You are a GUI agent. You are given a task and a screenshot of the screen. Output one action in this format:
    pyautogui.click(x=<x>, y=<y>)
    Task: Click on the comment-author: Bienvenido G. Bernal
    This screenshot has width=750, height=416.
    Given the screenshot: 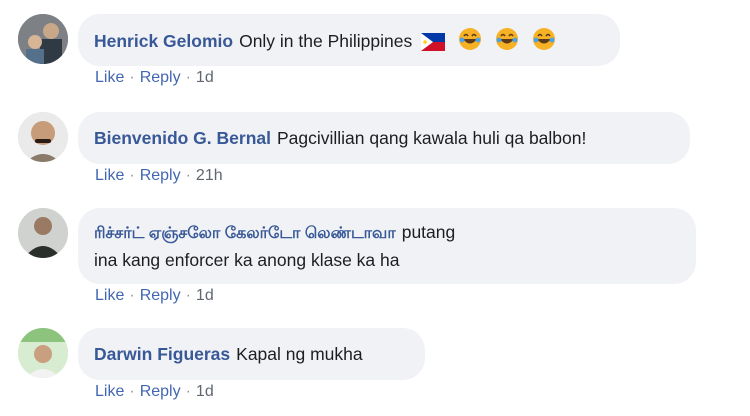 What is the action you would take?
    pyautogui.click(x=182, y=138)
    